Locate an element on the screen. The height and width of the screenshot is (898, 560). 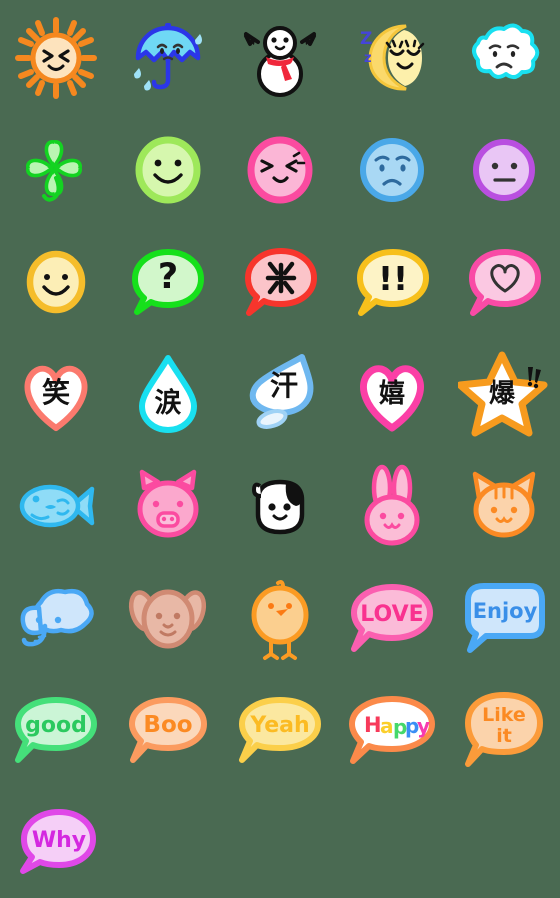
emoji-cell-sun-smiling is located at coordinates (56, 58).